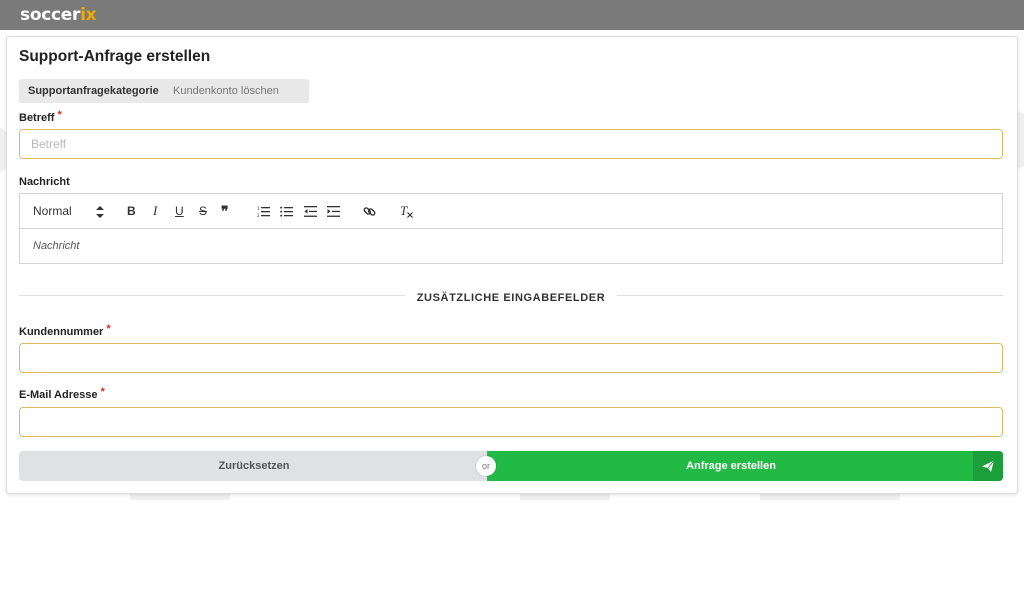  I want to click on category-value: Kundenkonto löschen, so click(226, 91).